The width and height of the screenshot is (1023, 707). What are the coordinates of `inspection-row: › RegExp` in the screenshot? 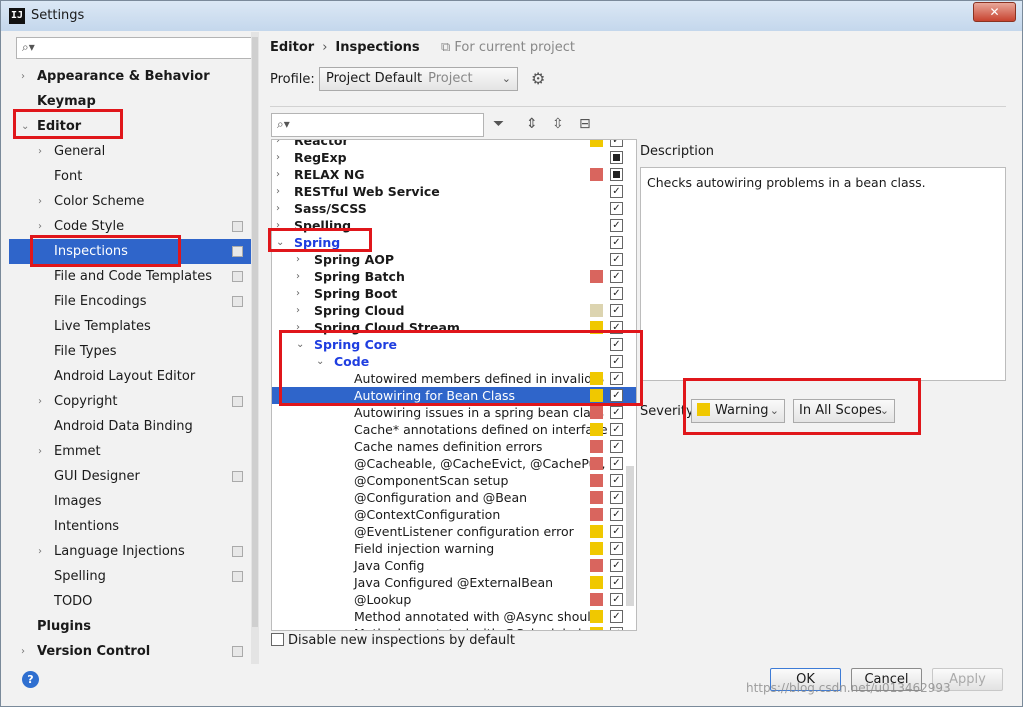 It's located at (454, 157).